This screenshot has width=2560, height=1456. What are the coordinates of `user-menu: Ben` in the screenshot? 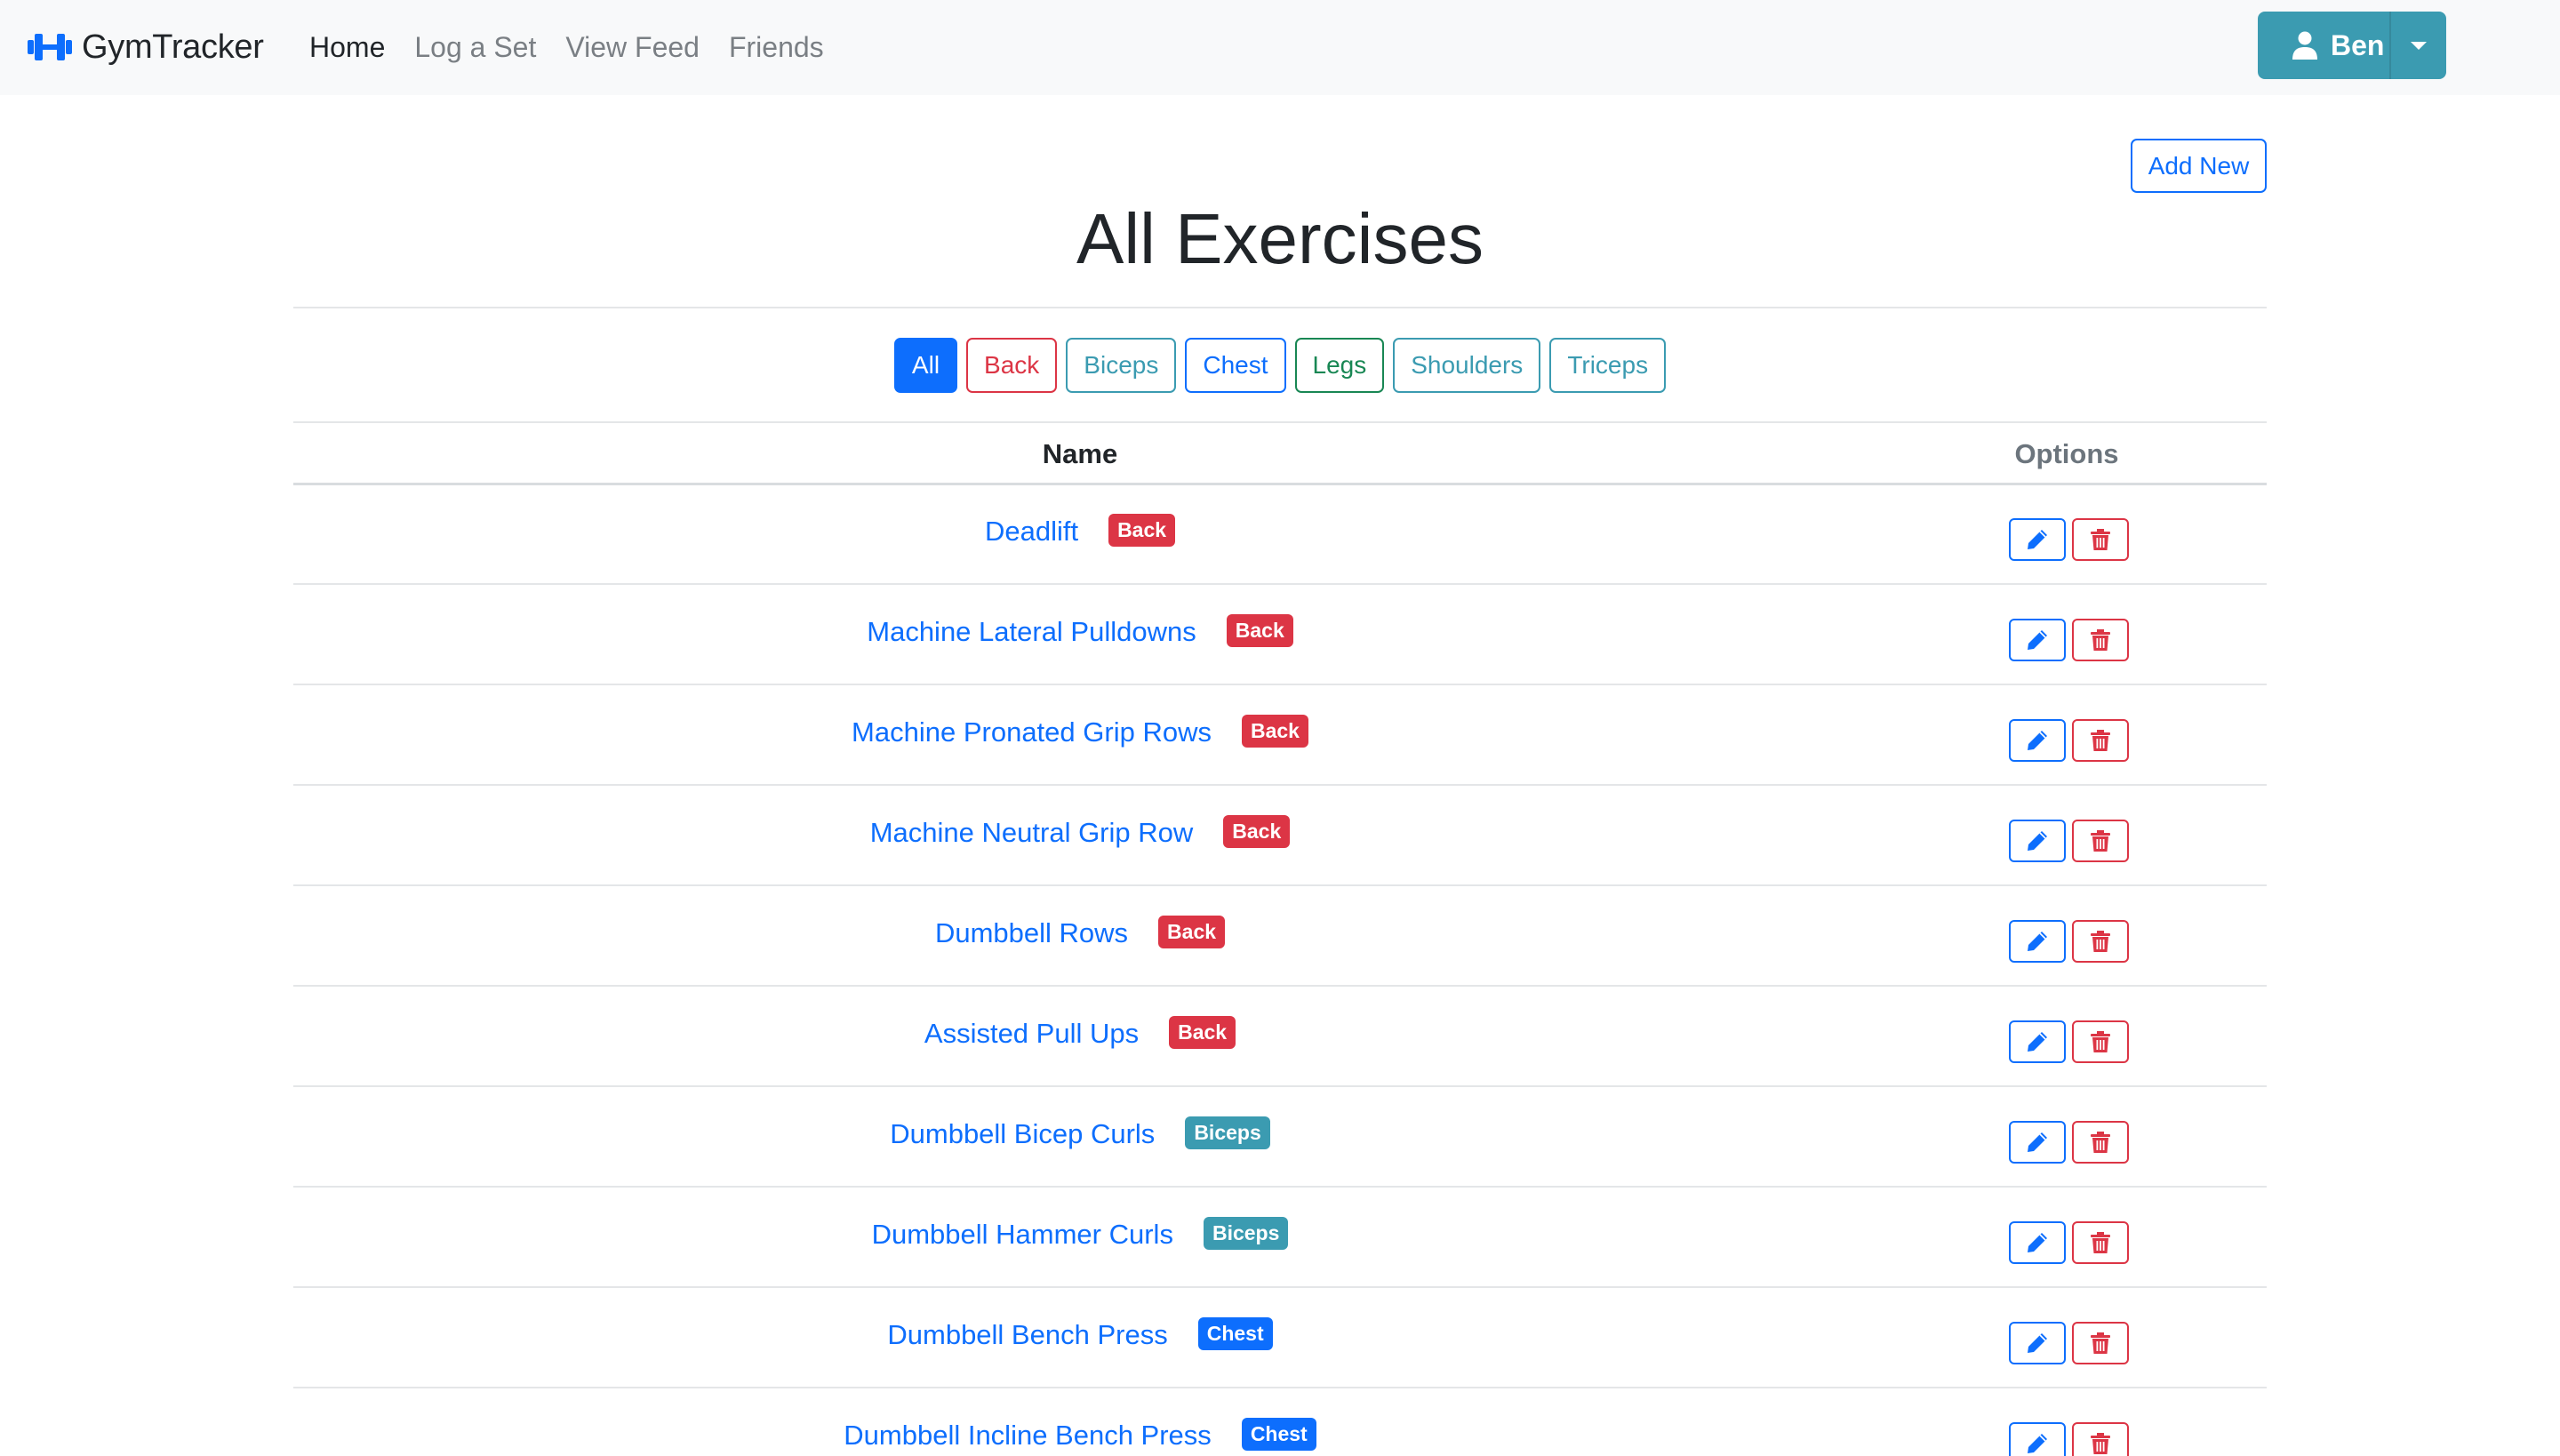 It's located at (2352, 45).